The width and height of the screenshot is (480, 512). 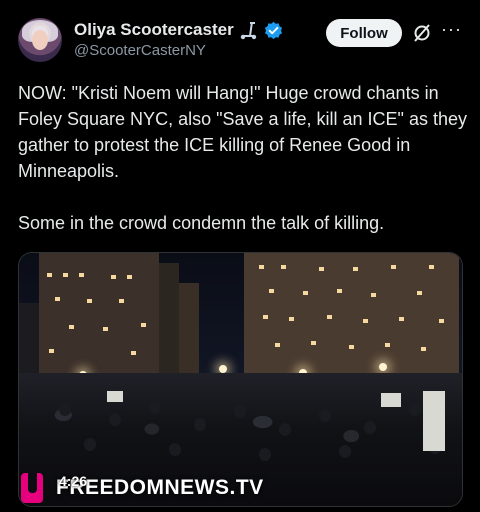 What do you see at coordinates (273, 30) in the screenshot?
I see `verified-badge-icon` at bounding box center [273, 30].